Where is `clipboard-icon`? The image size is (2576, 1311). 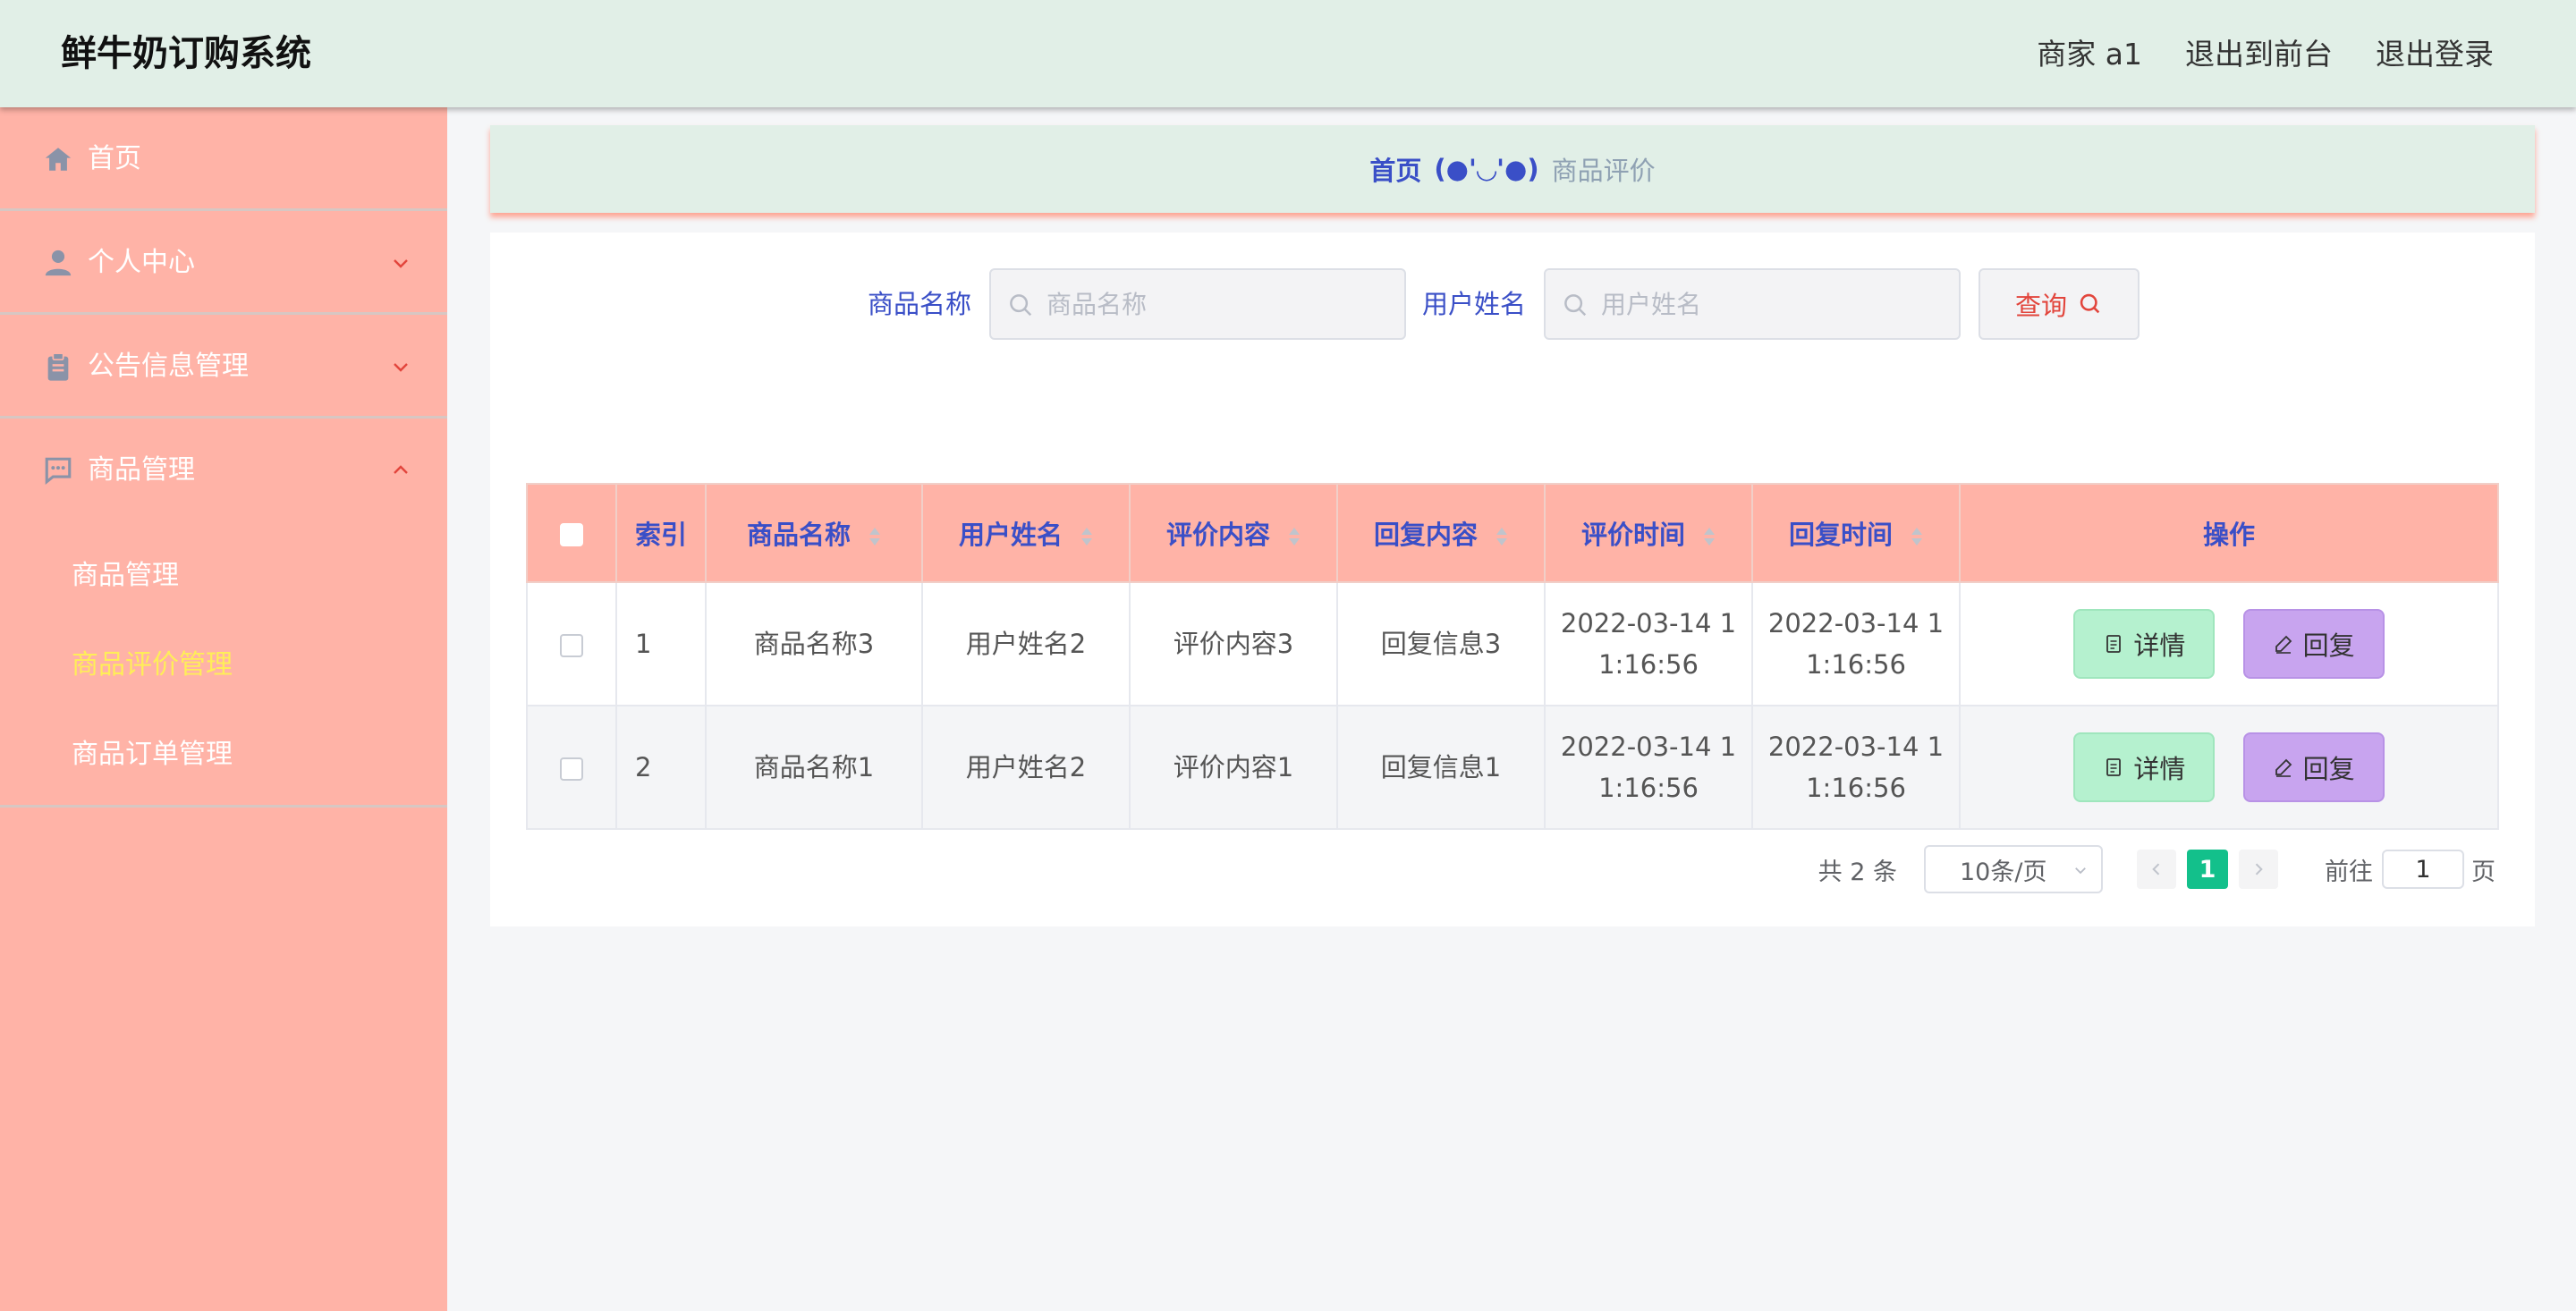 clipboard-icon is located at coordinates (58, 366).